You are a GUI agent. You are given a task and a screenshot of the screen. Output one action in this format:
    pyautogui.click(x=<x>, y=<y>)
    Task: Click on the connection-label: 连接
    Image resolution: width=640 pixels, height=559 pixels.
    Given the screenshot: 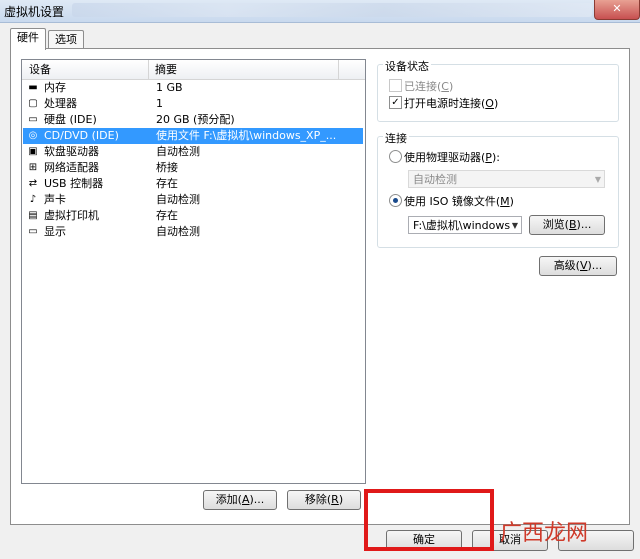 What is the action you would take?
    pyautogui.click(x=396, y=138)
    